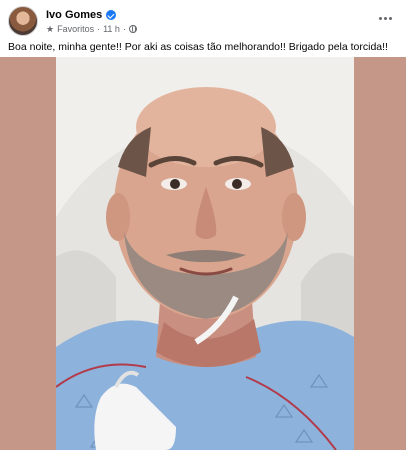 This screenshot has width=406, height=450. What do you see at coordinates (74, 15) in the screenshot?
I see `author-name: Ivo Gomes` at bounding box center [74, 15].